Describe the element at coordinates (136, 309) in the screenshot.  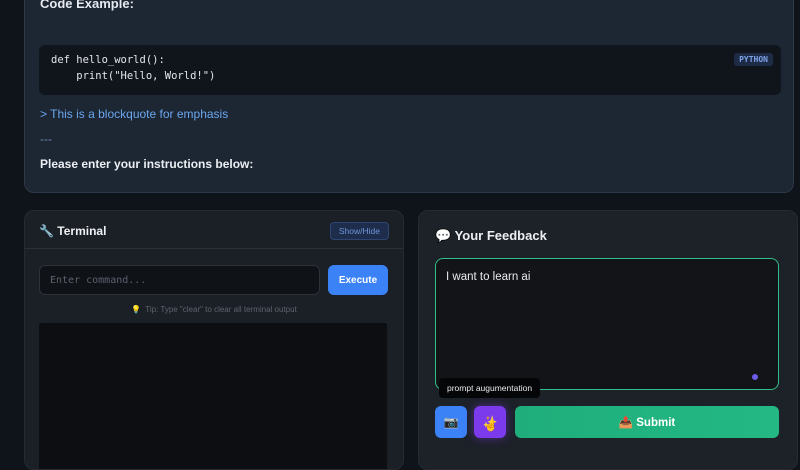
I see `lightbulb-icon: 💡` at that location.